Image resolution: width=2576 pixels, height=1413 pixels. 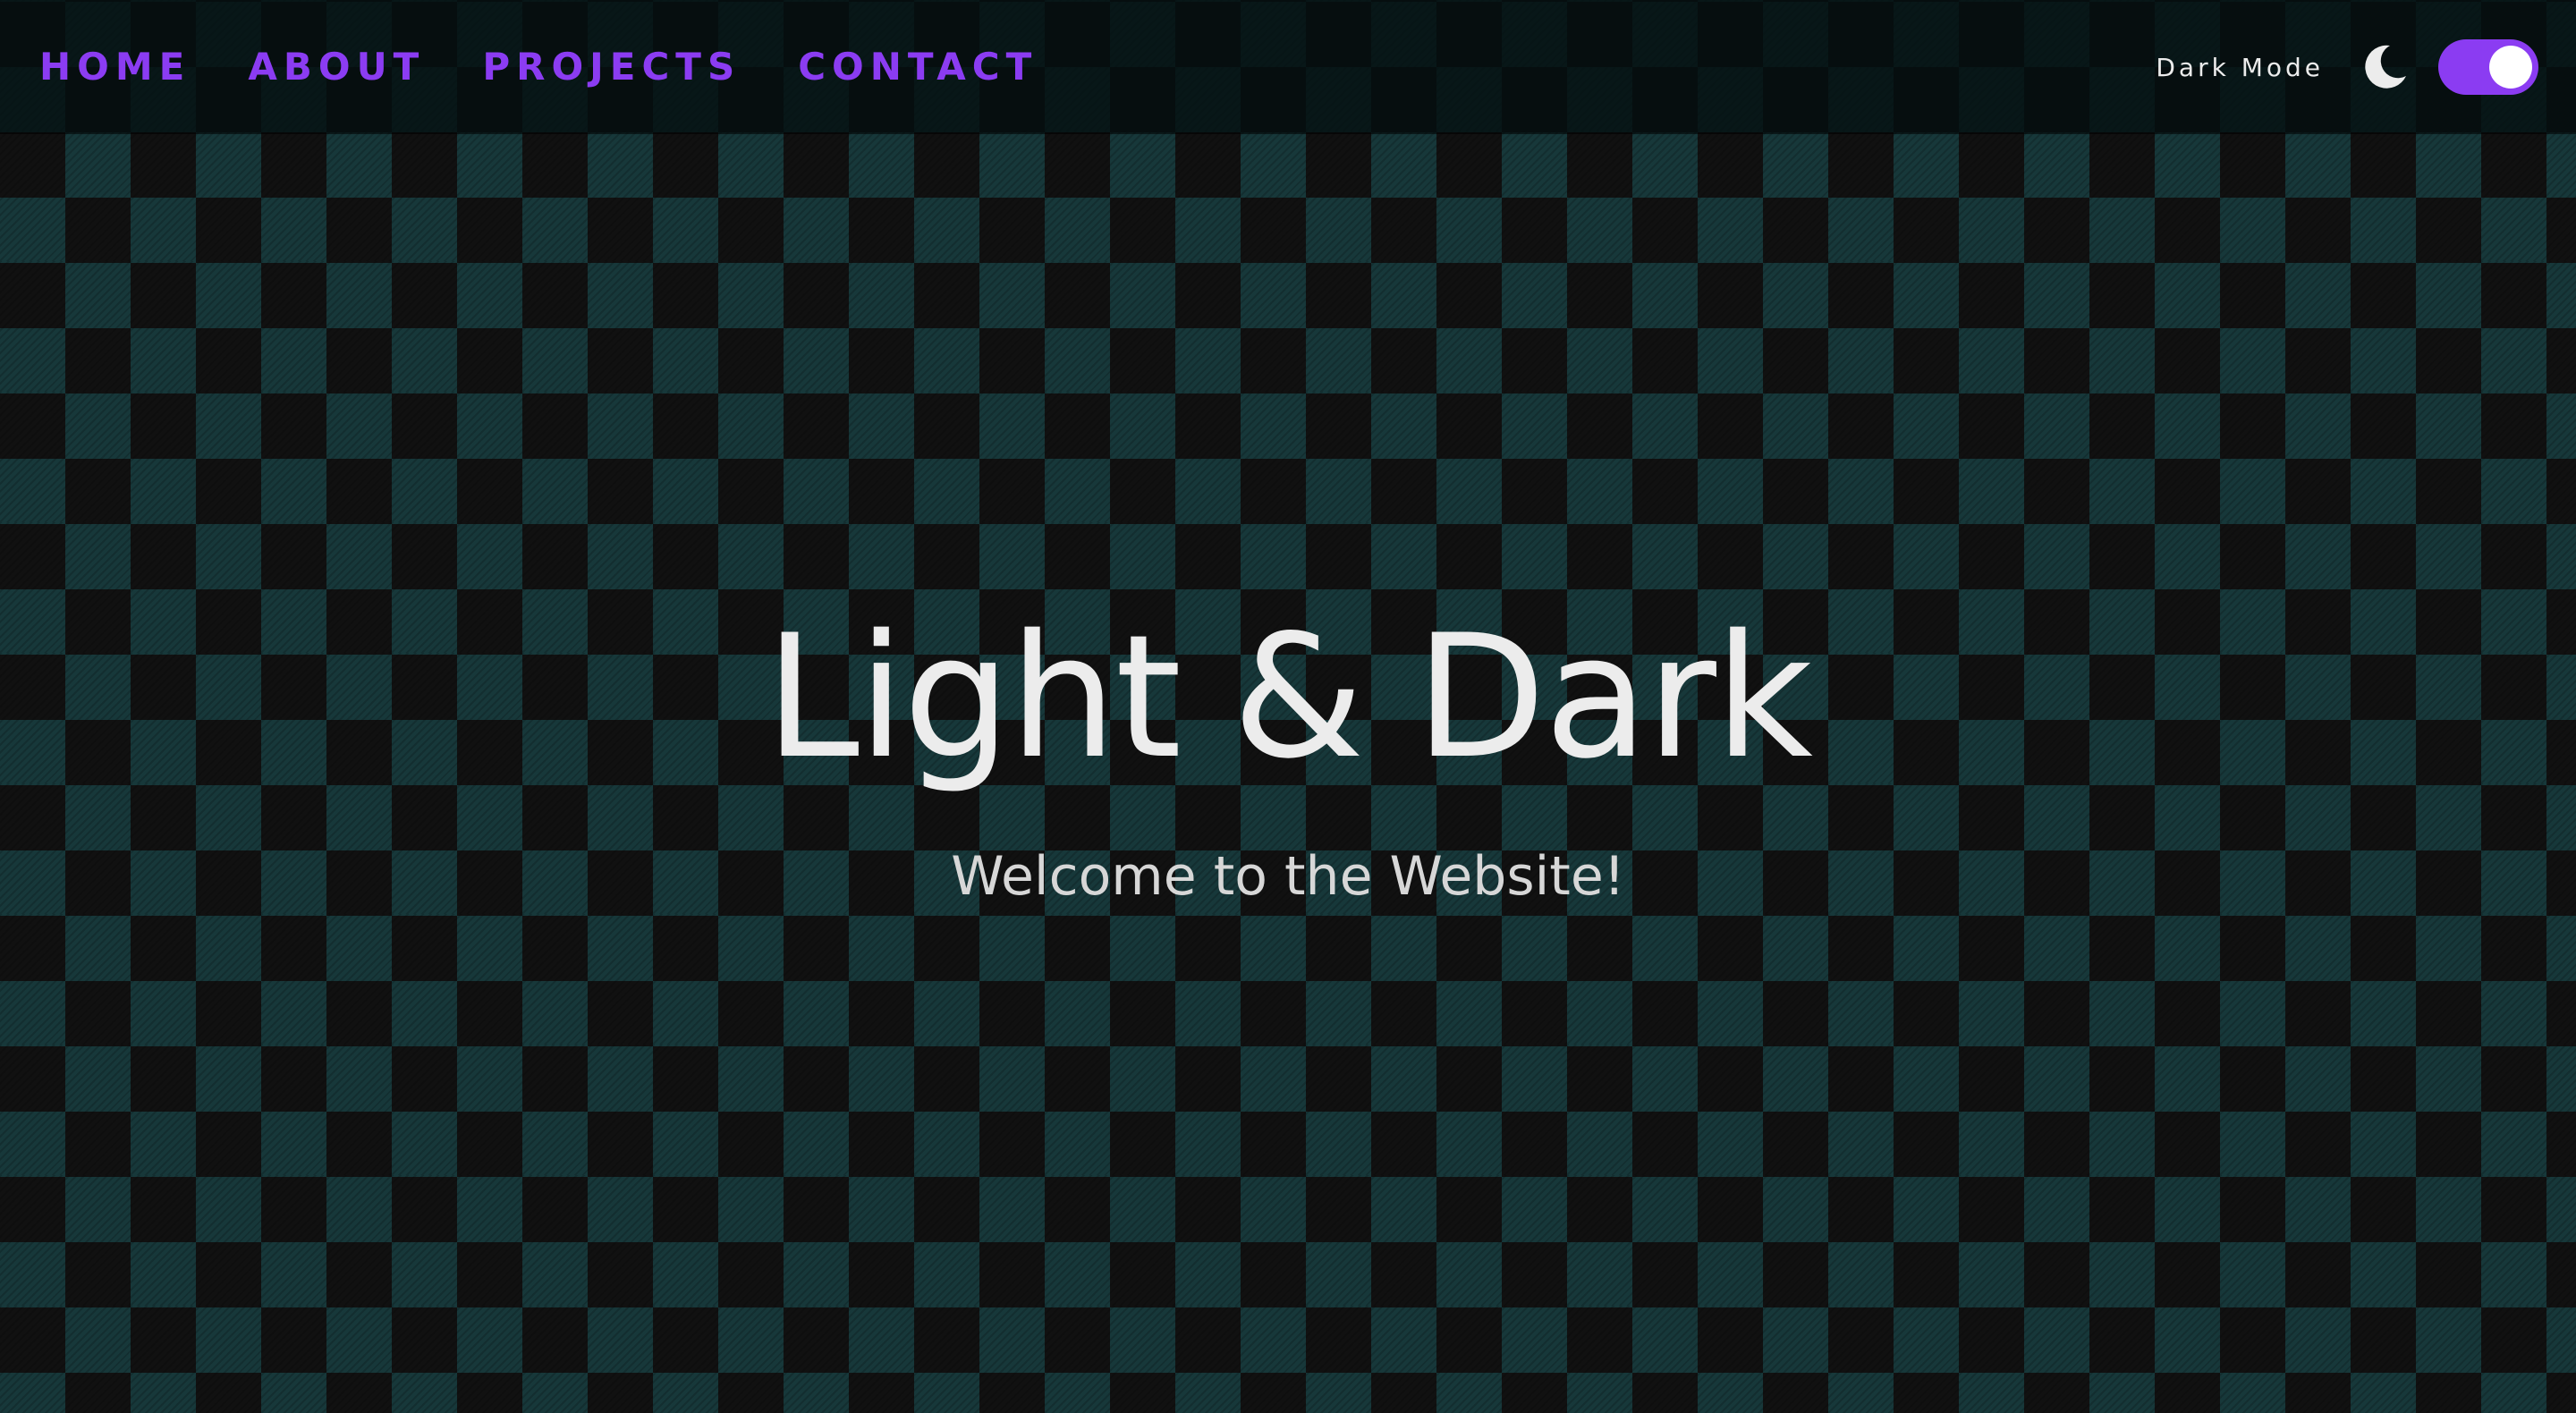 What do you see at coordinates (2347, 67) in the screenshot?
I see `theme-toggle-group: Dark Mode` at bounding box center [2347, 67].